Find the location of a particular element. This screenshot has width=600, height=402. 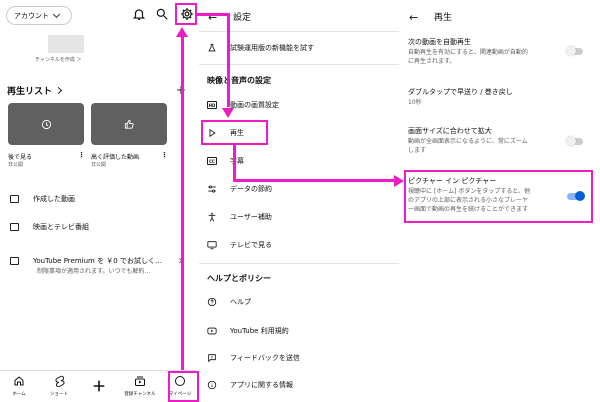

nav-label: 登録チャンネル is located at coordinates (140, 394).